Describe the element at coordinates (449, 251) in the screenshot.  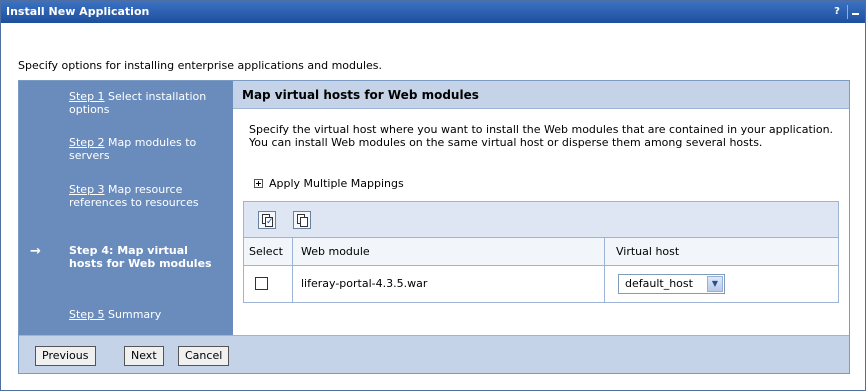
I see `header-web-module: Web module` at that location.